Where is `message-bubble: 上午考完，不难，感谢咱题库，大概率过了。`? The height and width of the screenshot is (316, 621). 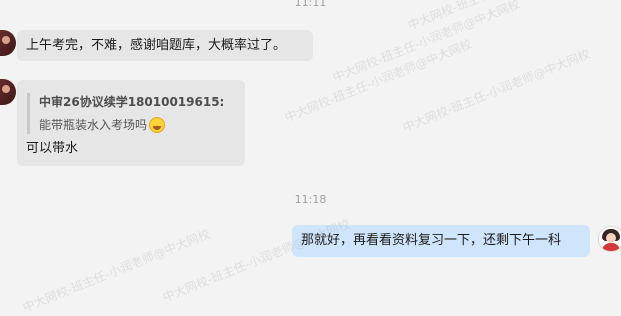
message-bubble: 上午考完，不难，感谢咱题库，大概率过了。 is located at coordinates (165, 45).